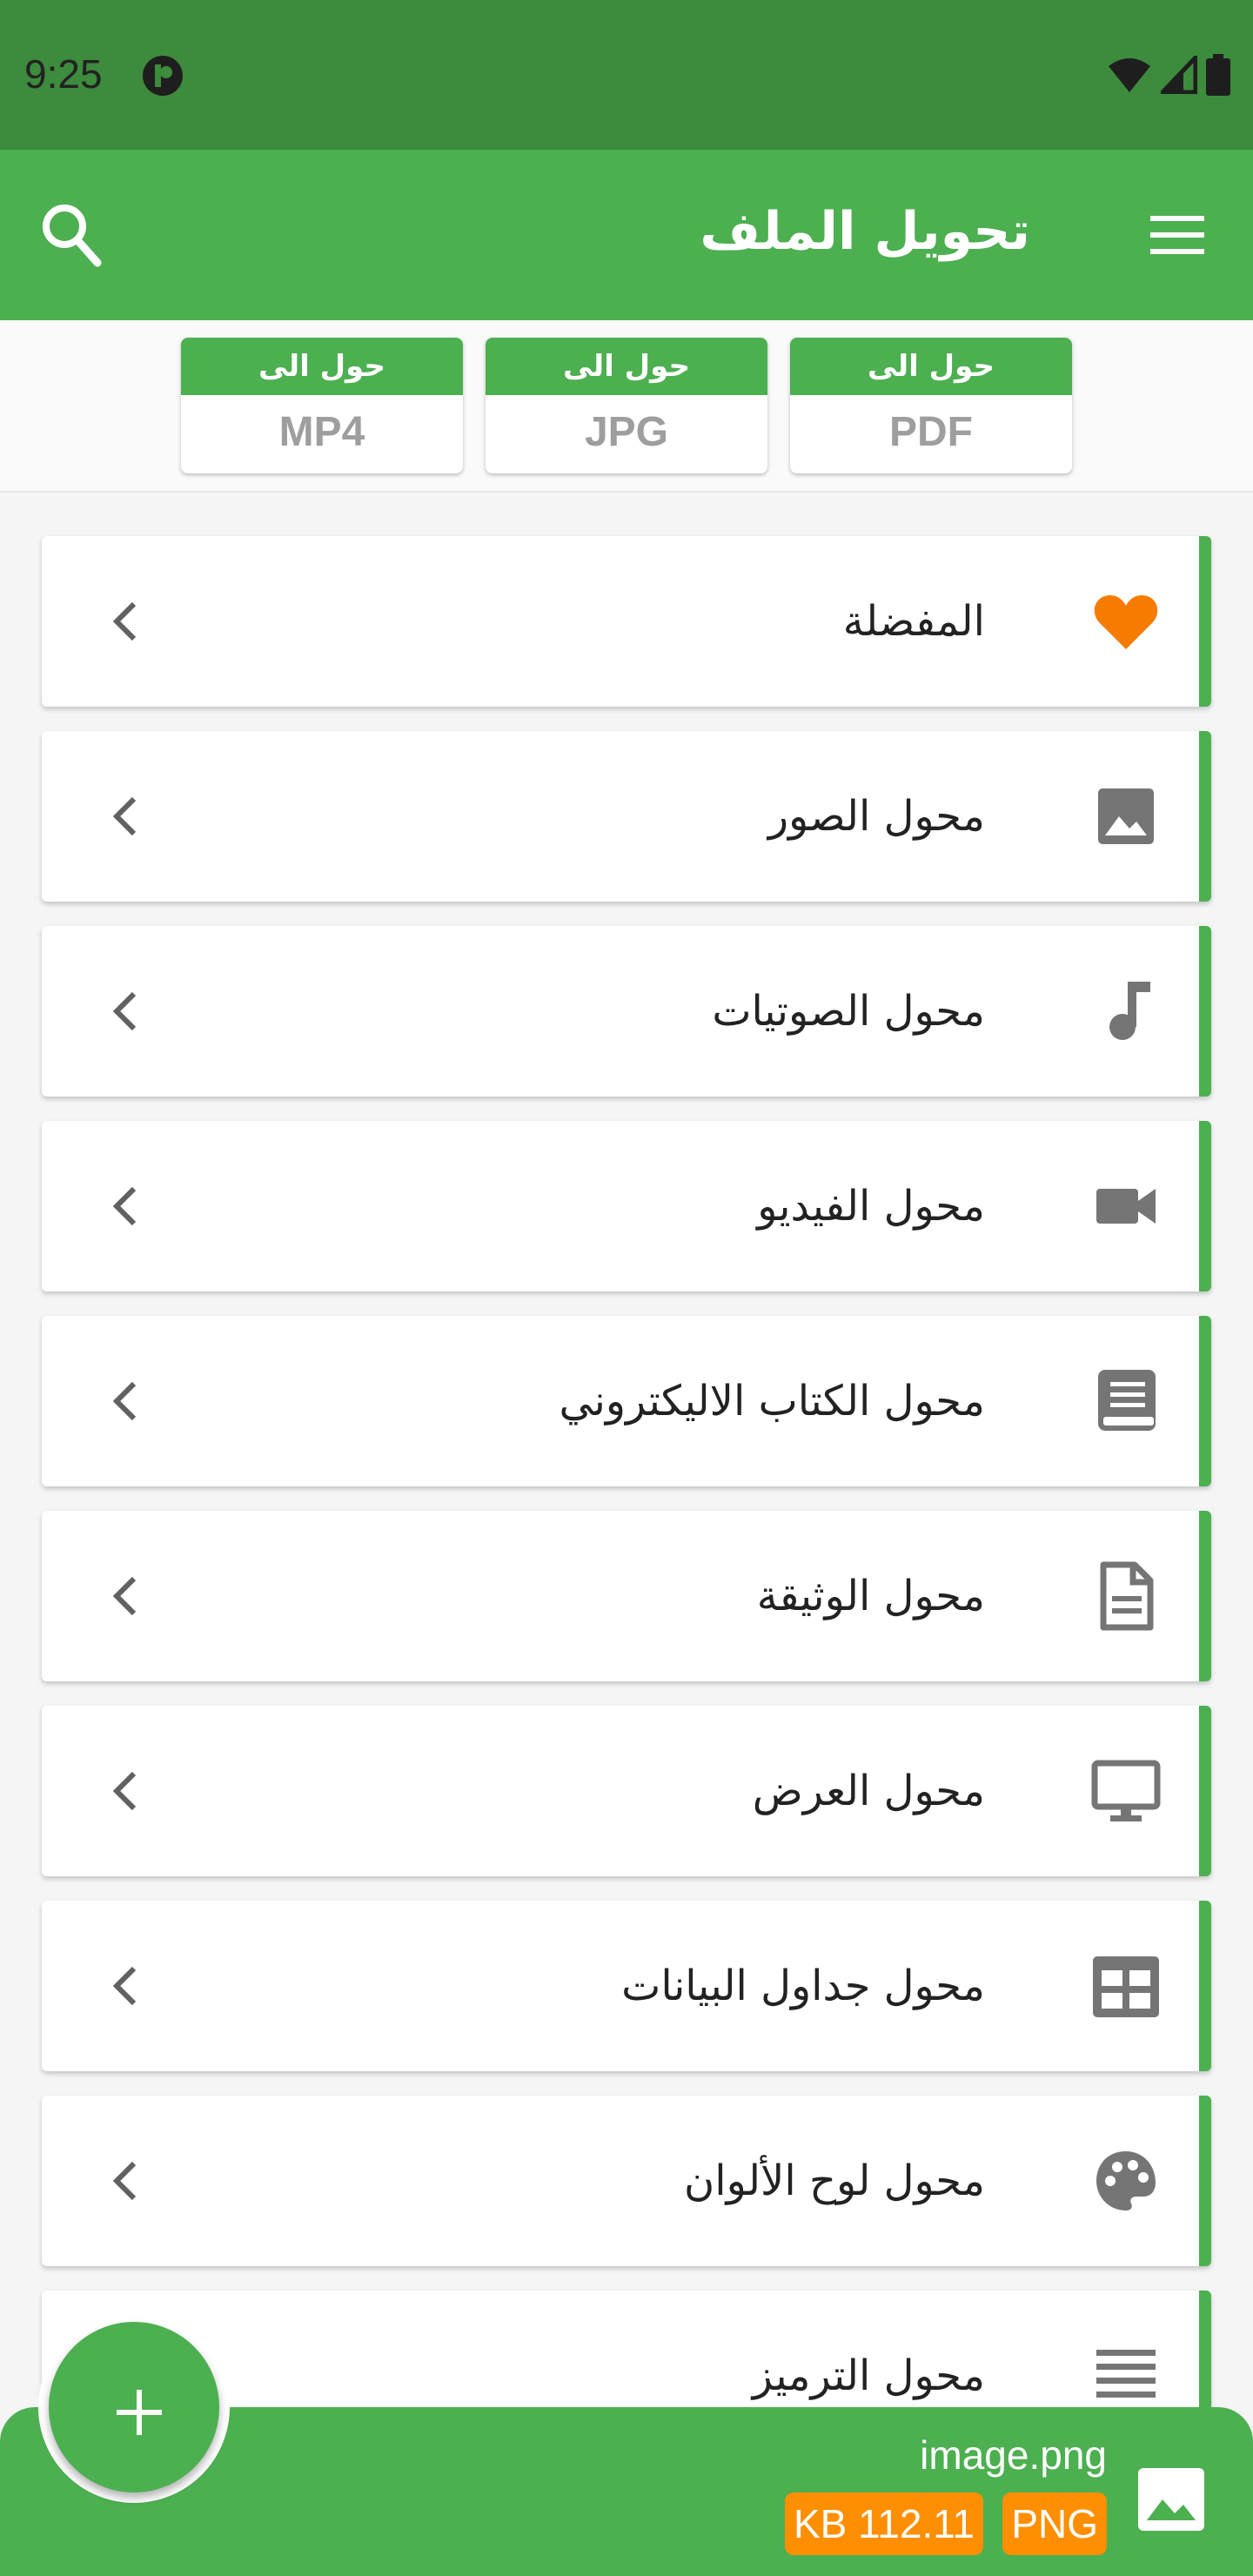 This screenshot has height=2576, width=1253. Describe the element at coordinates (871, 1206) in the screenshot. I see `category-label: محول الفيديو` at that location.